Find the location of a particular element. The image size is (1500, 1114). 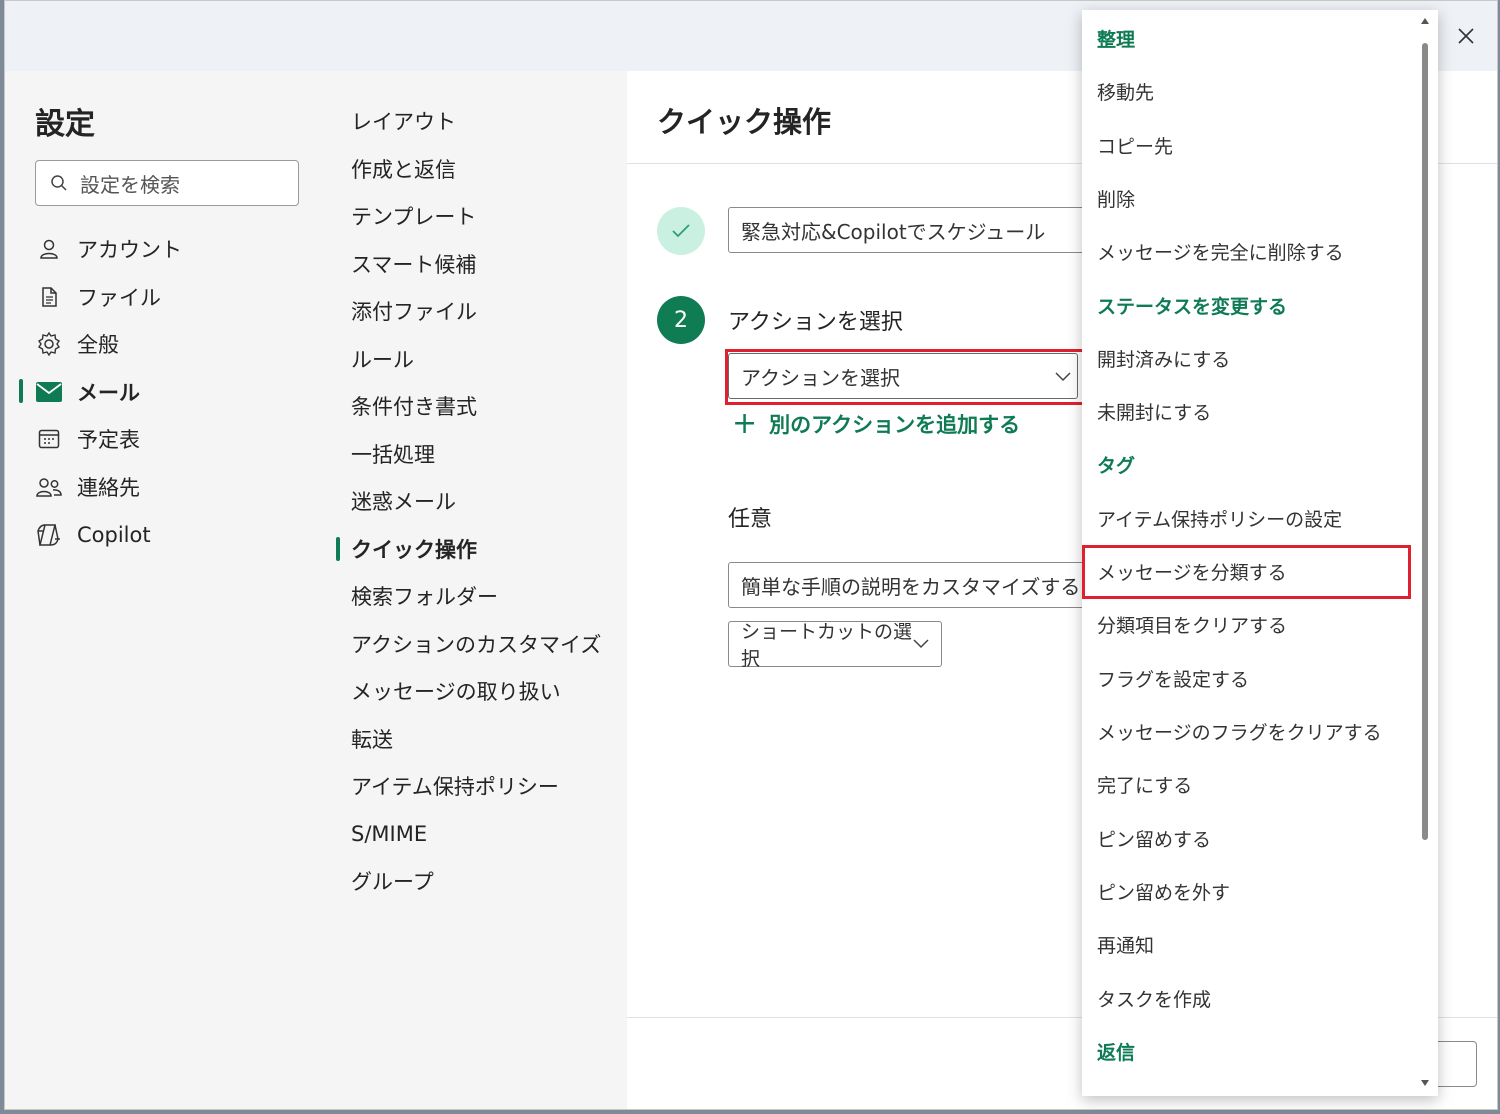

close-icon is located at coordinates (1466, 36).